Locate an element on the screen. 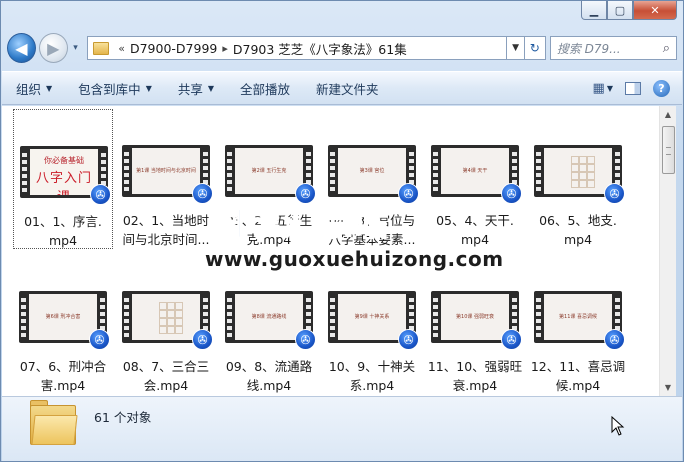 The height and width of the screenshot is (462, 684). video-frame: 第3课 宫位 is located at coordinates (372, 171).